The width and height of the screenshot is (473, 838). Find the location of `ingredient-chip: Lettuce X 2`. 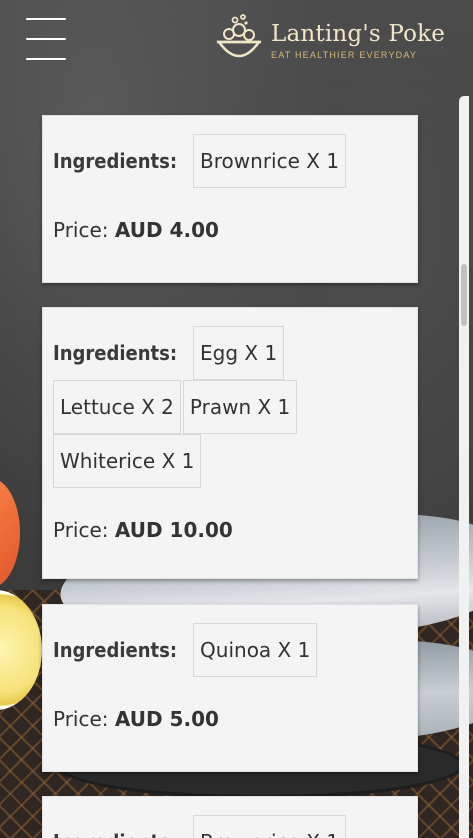

ingredient-chip: Lettuce X 2 is located at coordinates (117, 407).